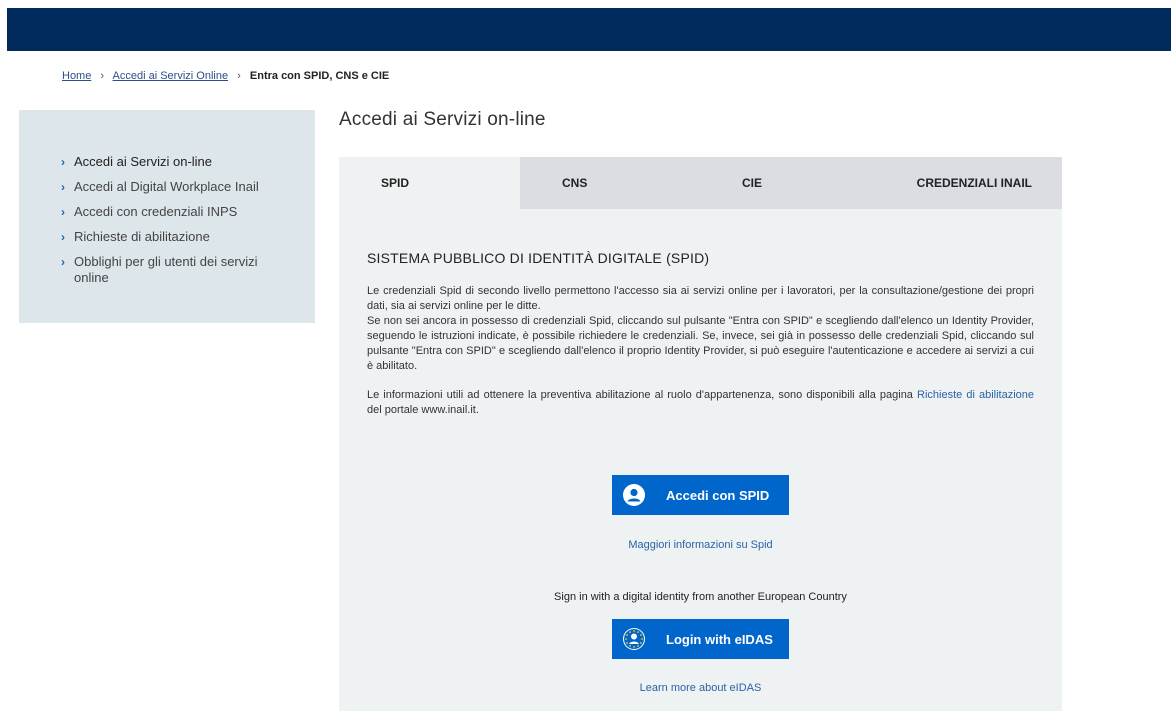  What do you see at coordinates (790, 183) in the screenshot?
I see `tab-cie: CIE` at bounding box center [790, 183].